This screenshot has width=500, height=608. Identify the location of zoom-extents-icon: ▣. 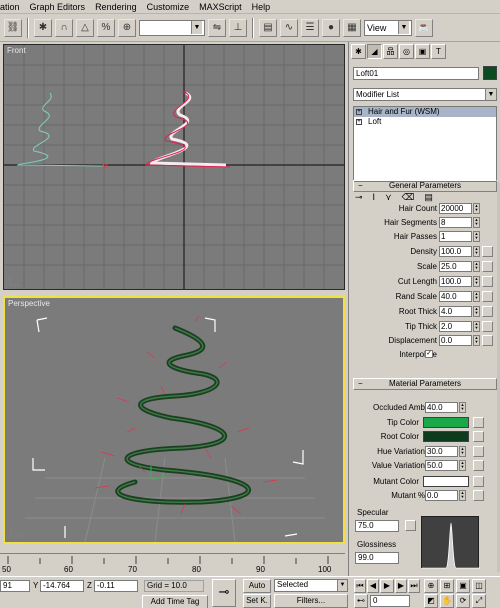
(463, 586).